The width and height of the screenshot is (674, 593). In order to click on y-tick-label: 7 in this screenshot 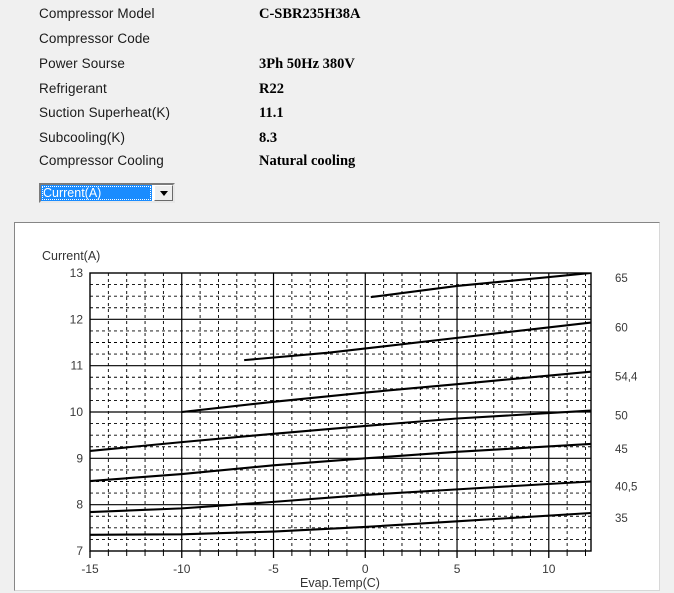, I will do `click(79, 551)`.